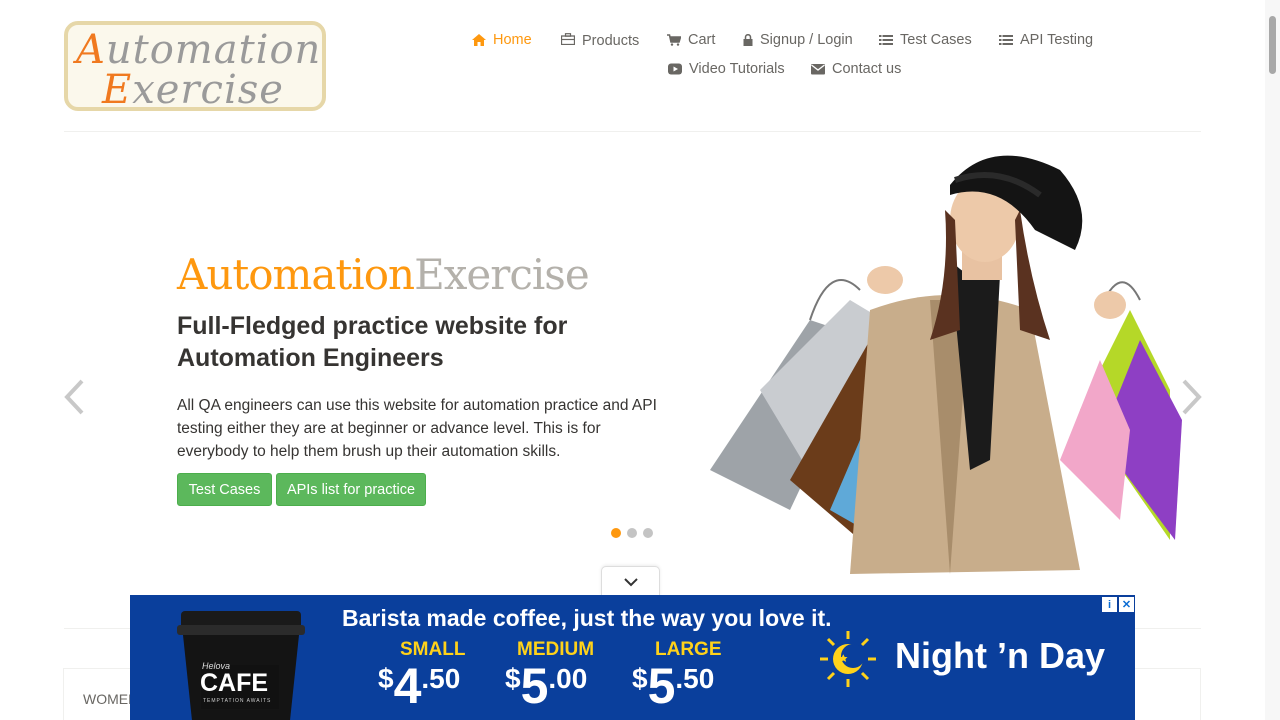 The image size is (1280, 720). Describe the element at coordinates (512, 40) in the screenshot. I see `nav-home-label: Home` at that location.